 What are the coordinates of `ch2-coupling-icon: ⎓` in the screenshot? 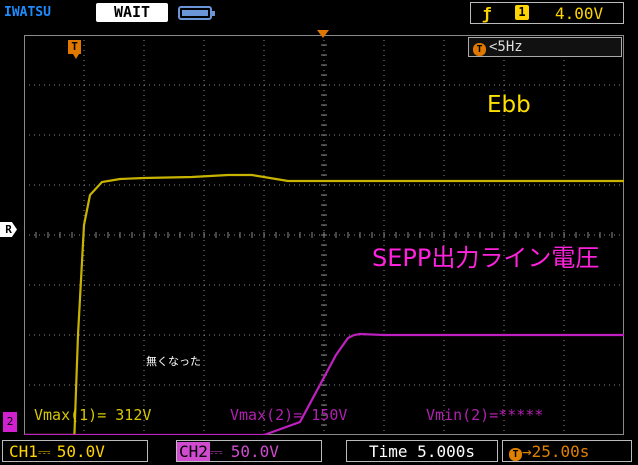 It's located at (216, 451).